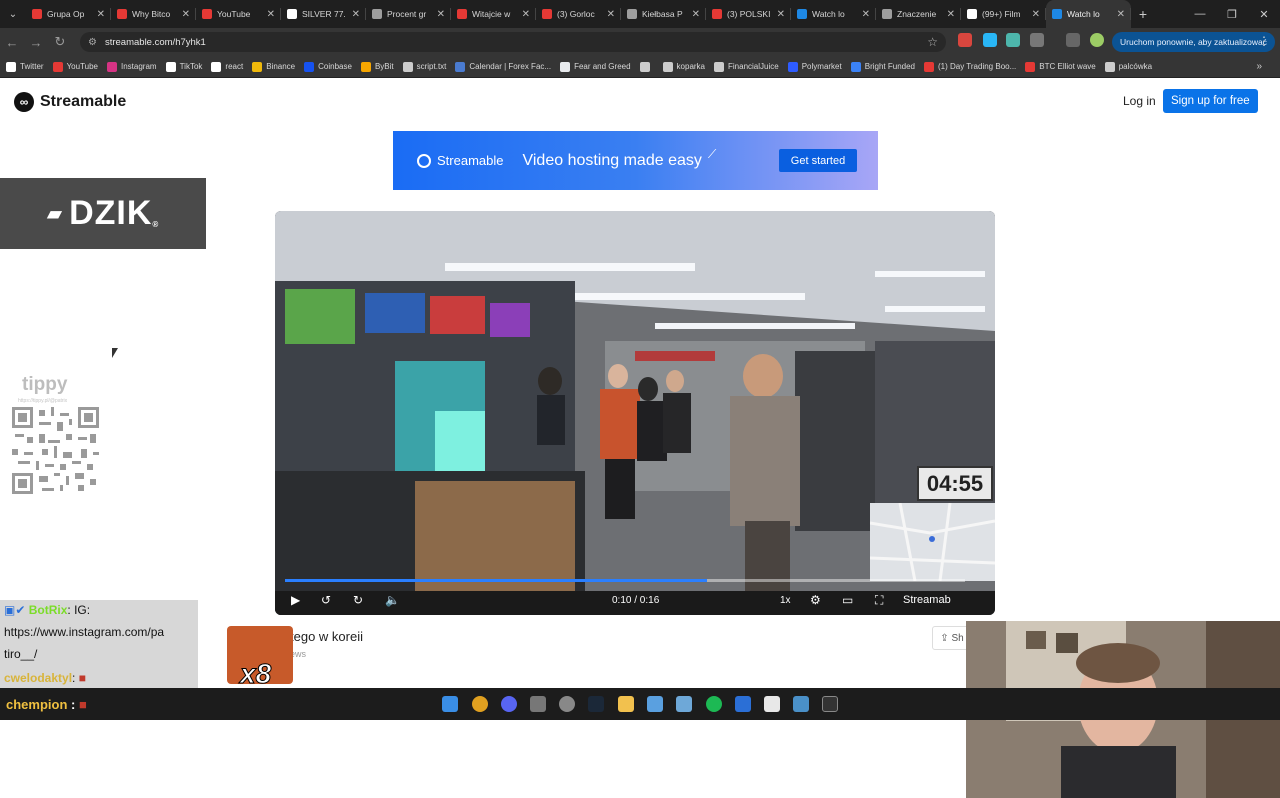 This screenshot has width=1280, height=798. What do you see at coordinates (323, 14) in the screenshot?
I see `browser-tab: SILVER 77. ✕` at bounding box center [323, 14].